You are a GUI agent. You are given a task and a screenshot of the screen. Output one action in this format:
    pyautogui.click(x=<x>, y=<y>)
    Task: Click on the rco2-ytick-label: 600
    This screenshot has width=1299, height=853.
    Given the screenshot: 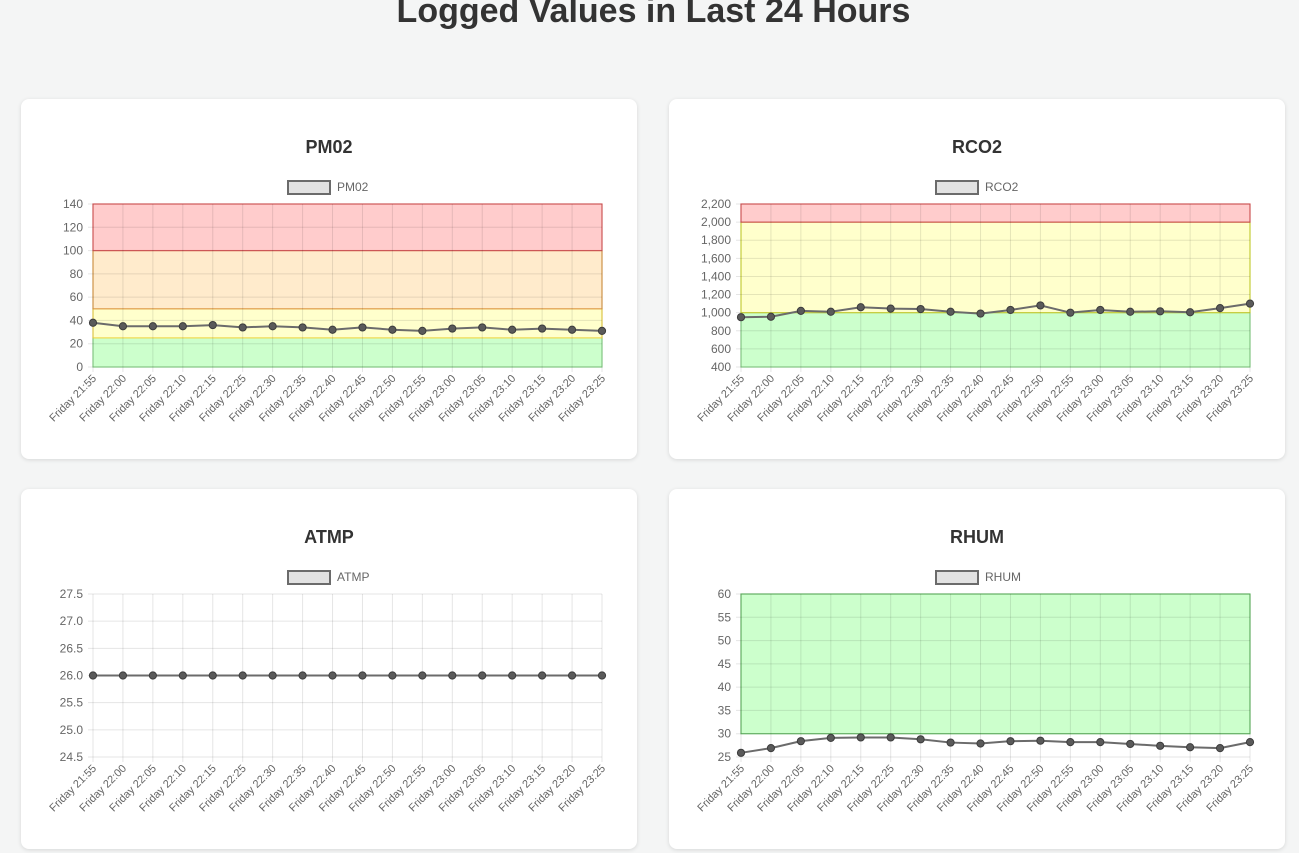 What is the action you would take?
    pyautogui.click(x=721, y=349)
    